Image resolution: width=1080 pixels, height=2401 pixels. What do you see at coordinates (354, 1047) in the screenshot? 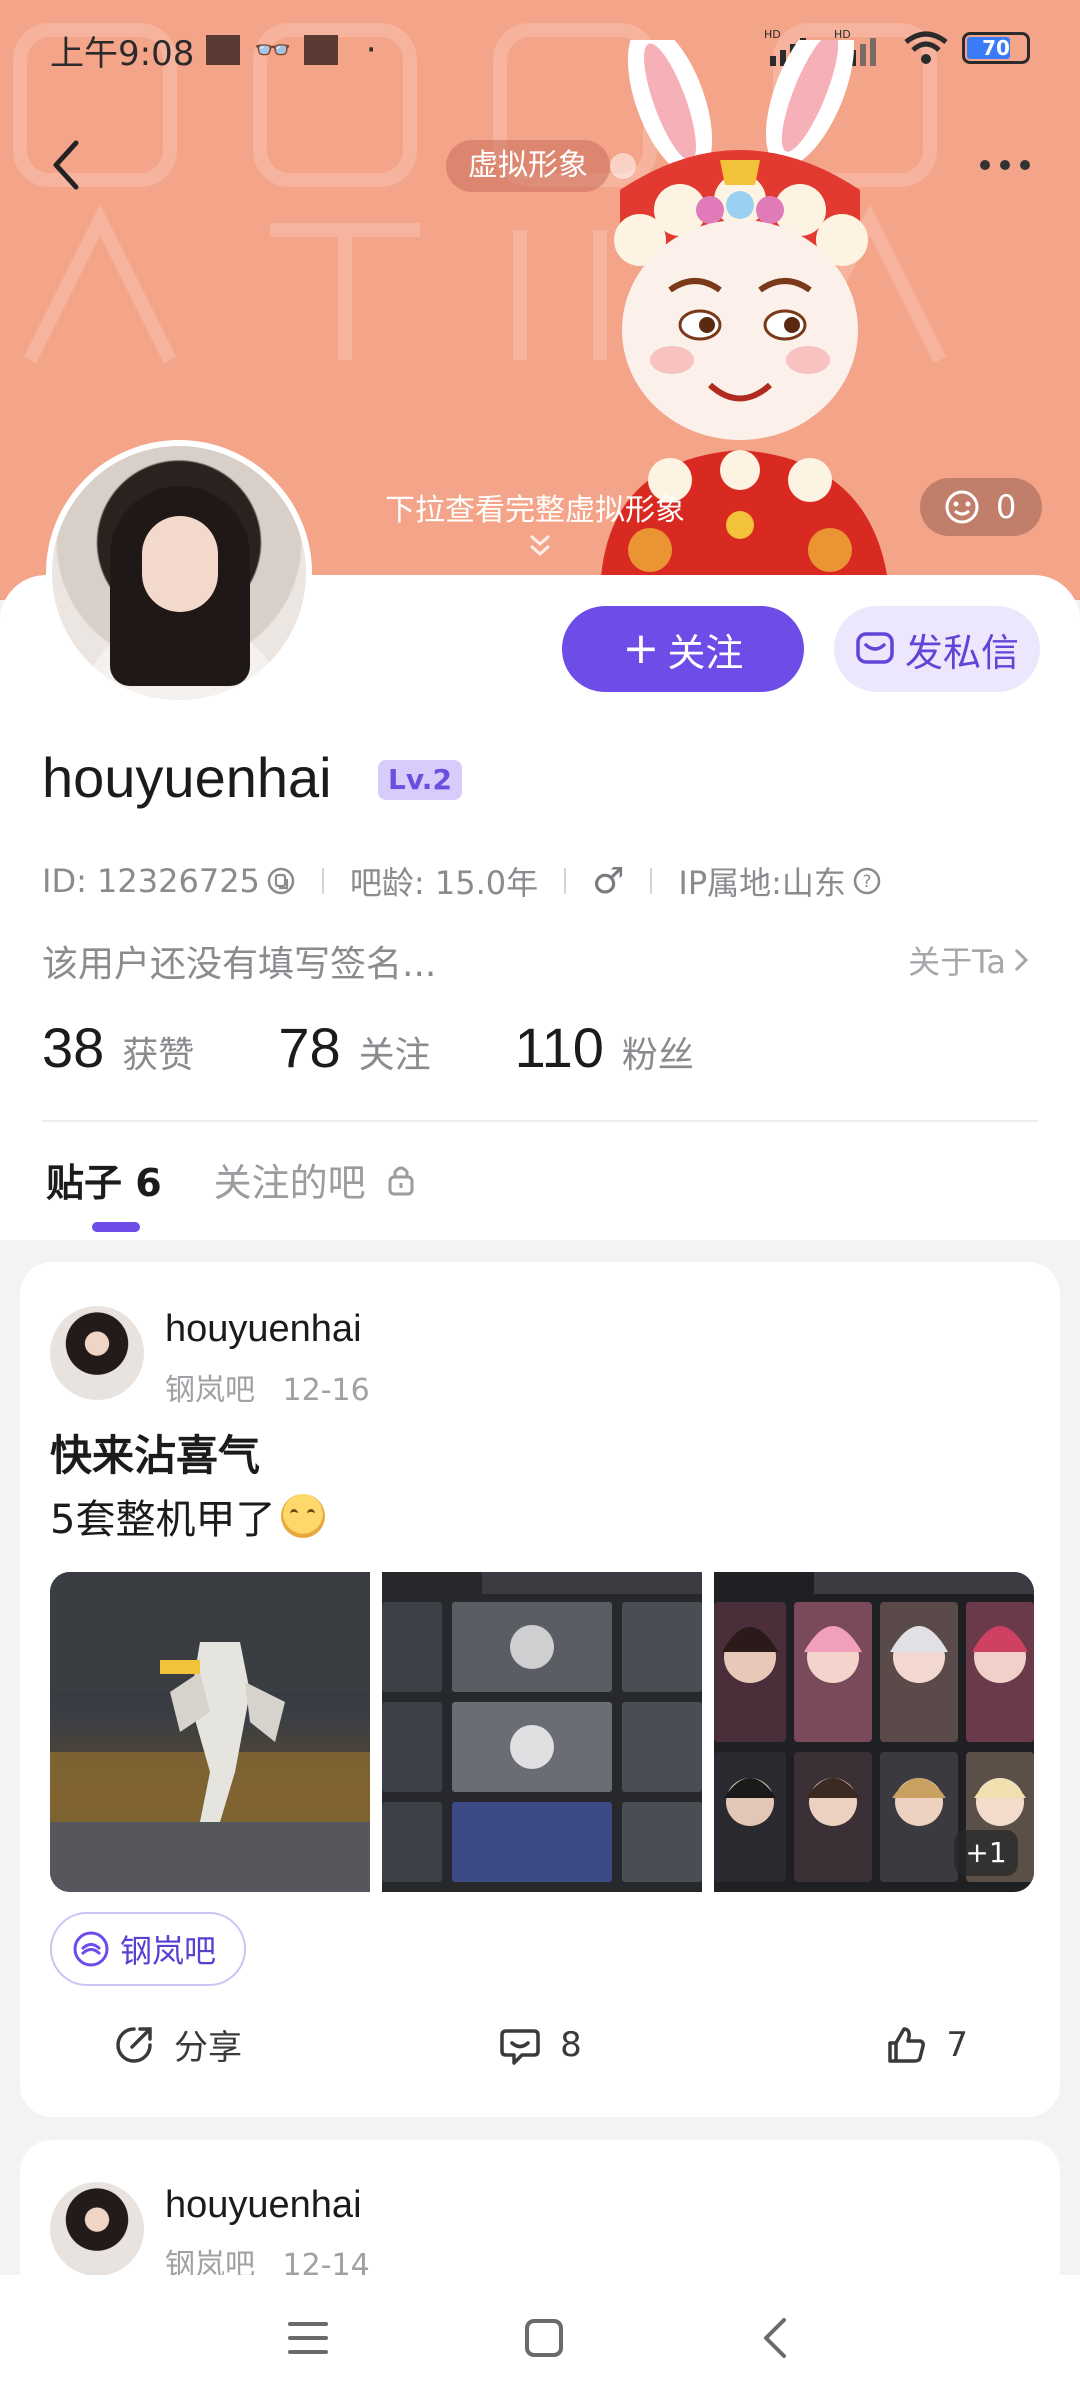
I see `stat-following: 78 关注` at bounding box center [354, 1047].